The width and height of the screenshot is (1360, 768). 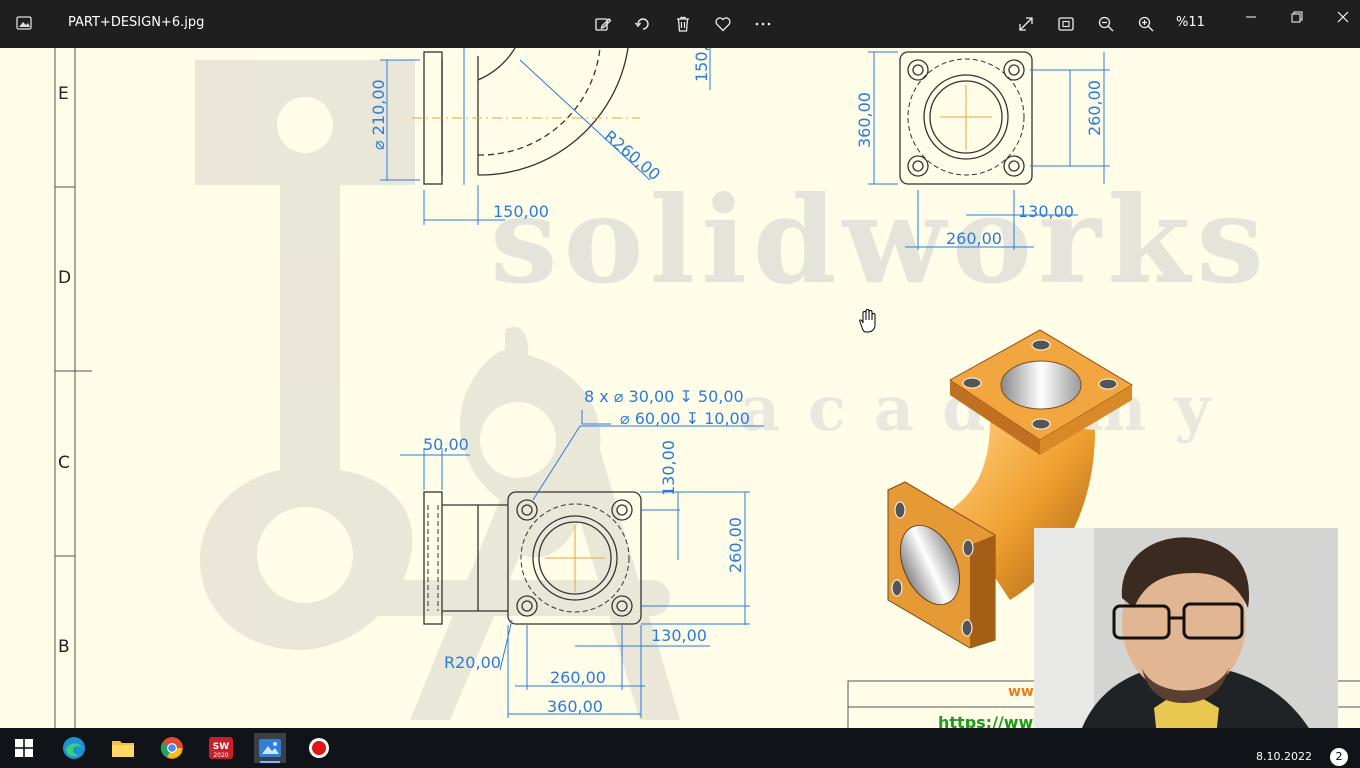 I want to click on rotate-icon, so click(x=641, y=24).